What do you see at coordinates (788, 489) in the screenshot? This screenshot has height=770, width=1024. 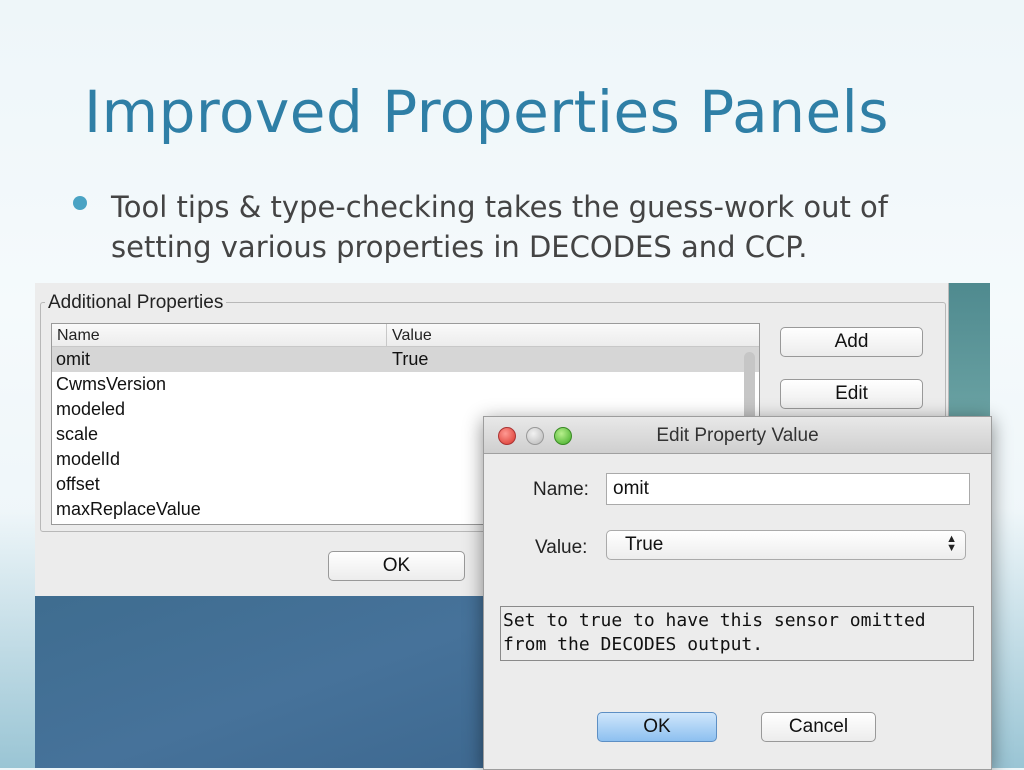 I see `name-input` at bounding box center [788, 489].